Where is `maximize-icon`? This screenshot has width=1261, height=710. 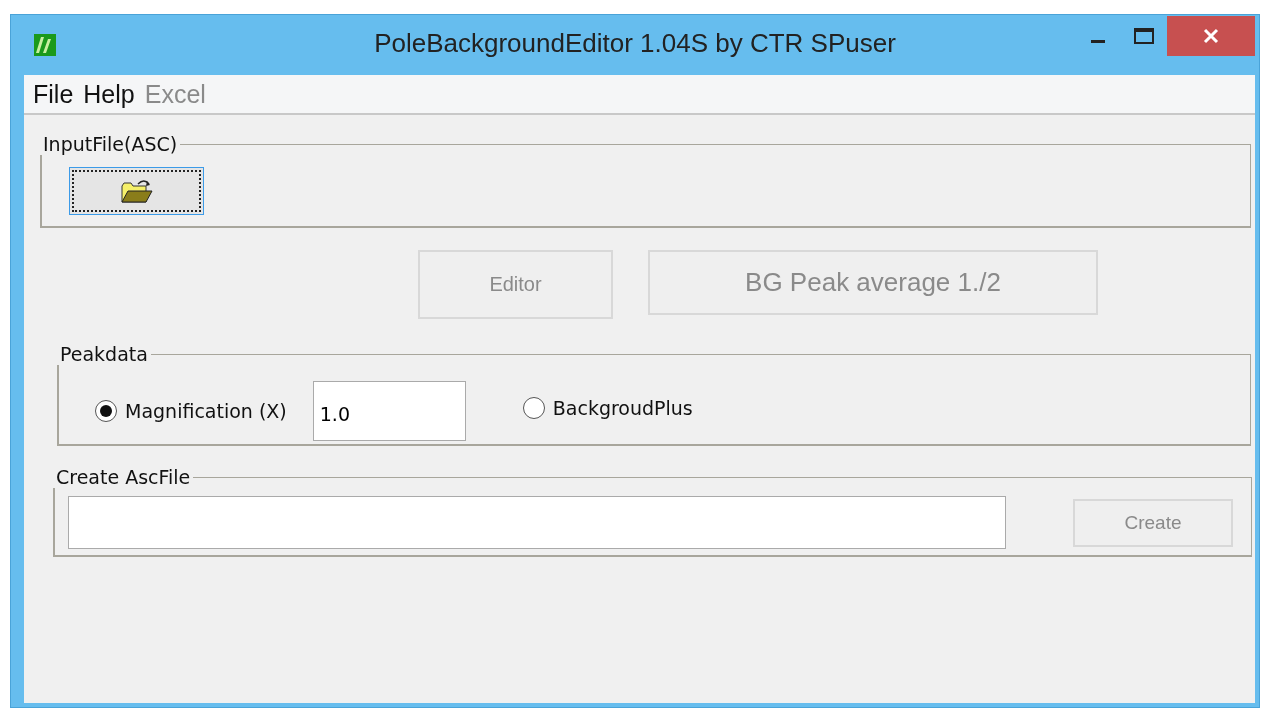
maximize-icon is located at coordinates (1144, 36).